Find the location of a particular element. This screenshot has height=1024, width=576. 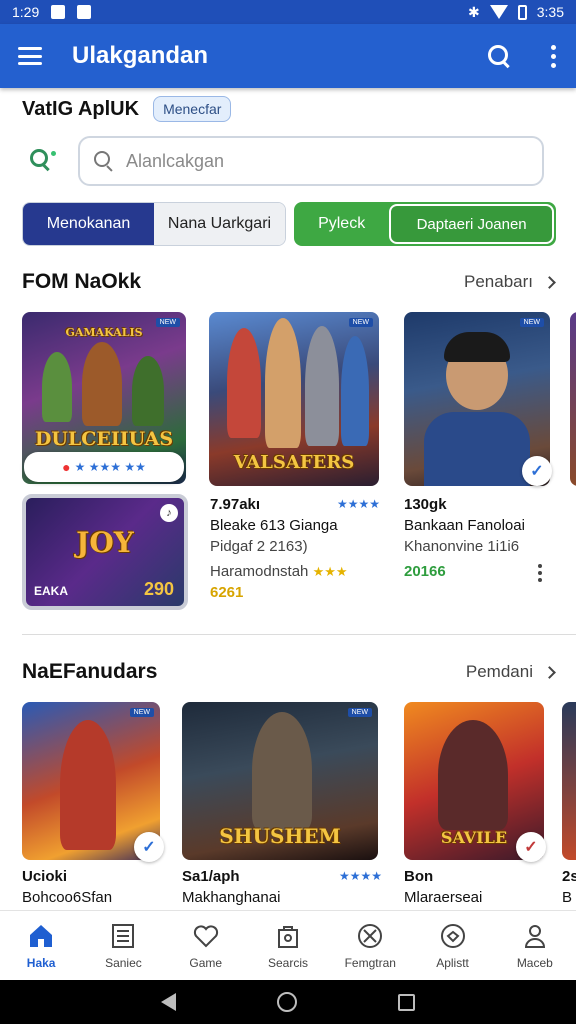

nav-item-list: Saniec is located at coordinates (123, 945).